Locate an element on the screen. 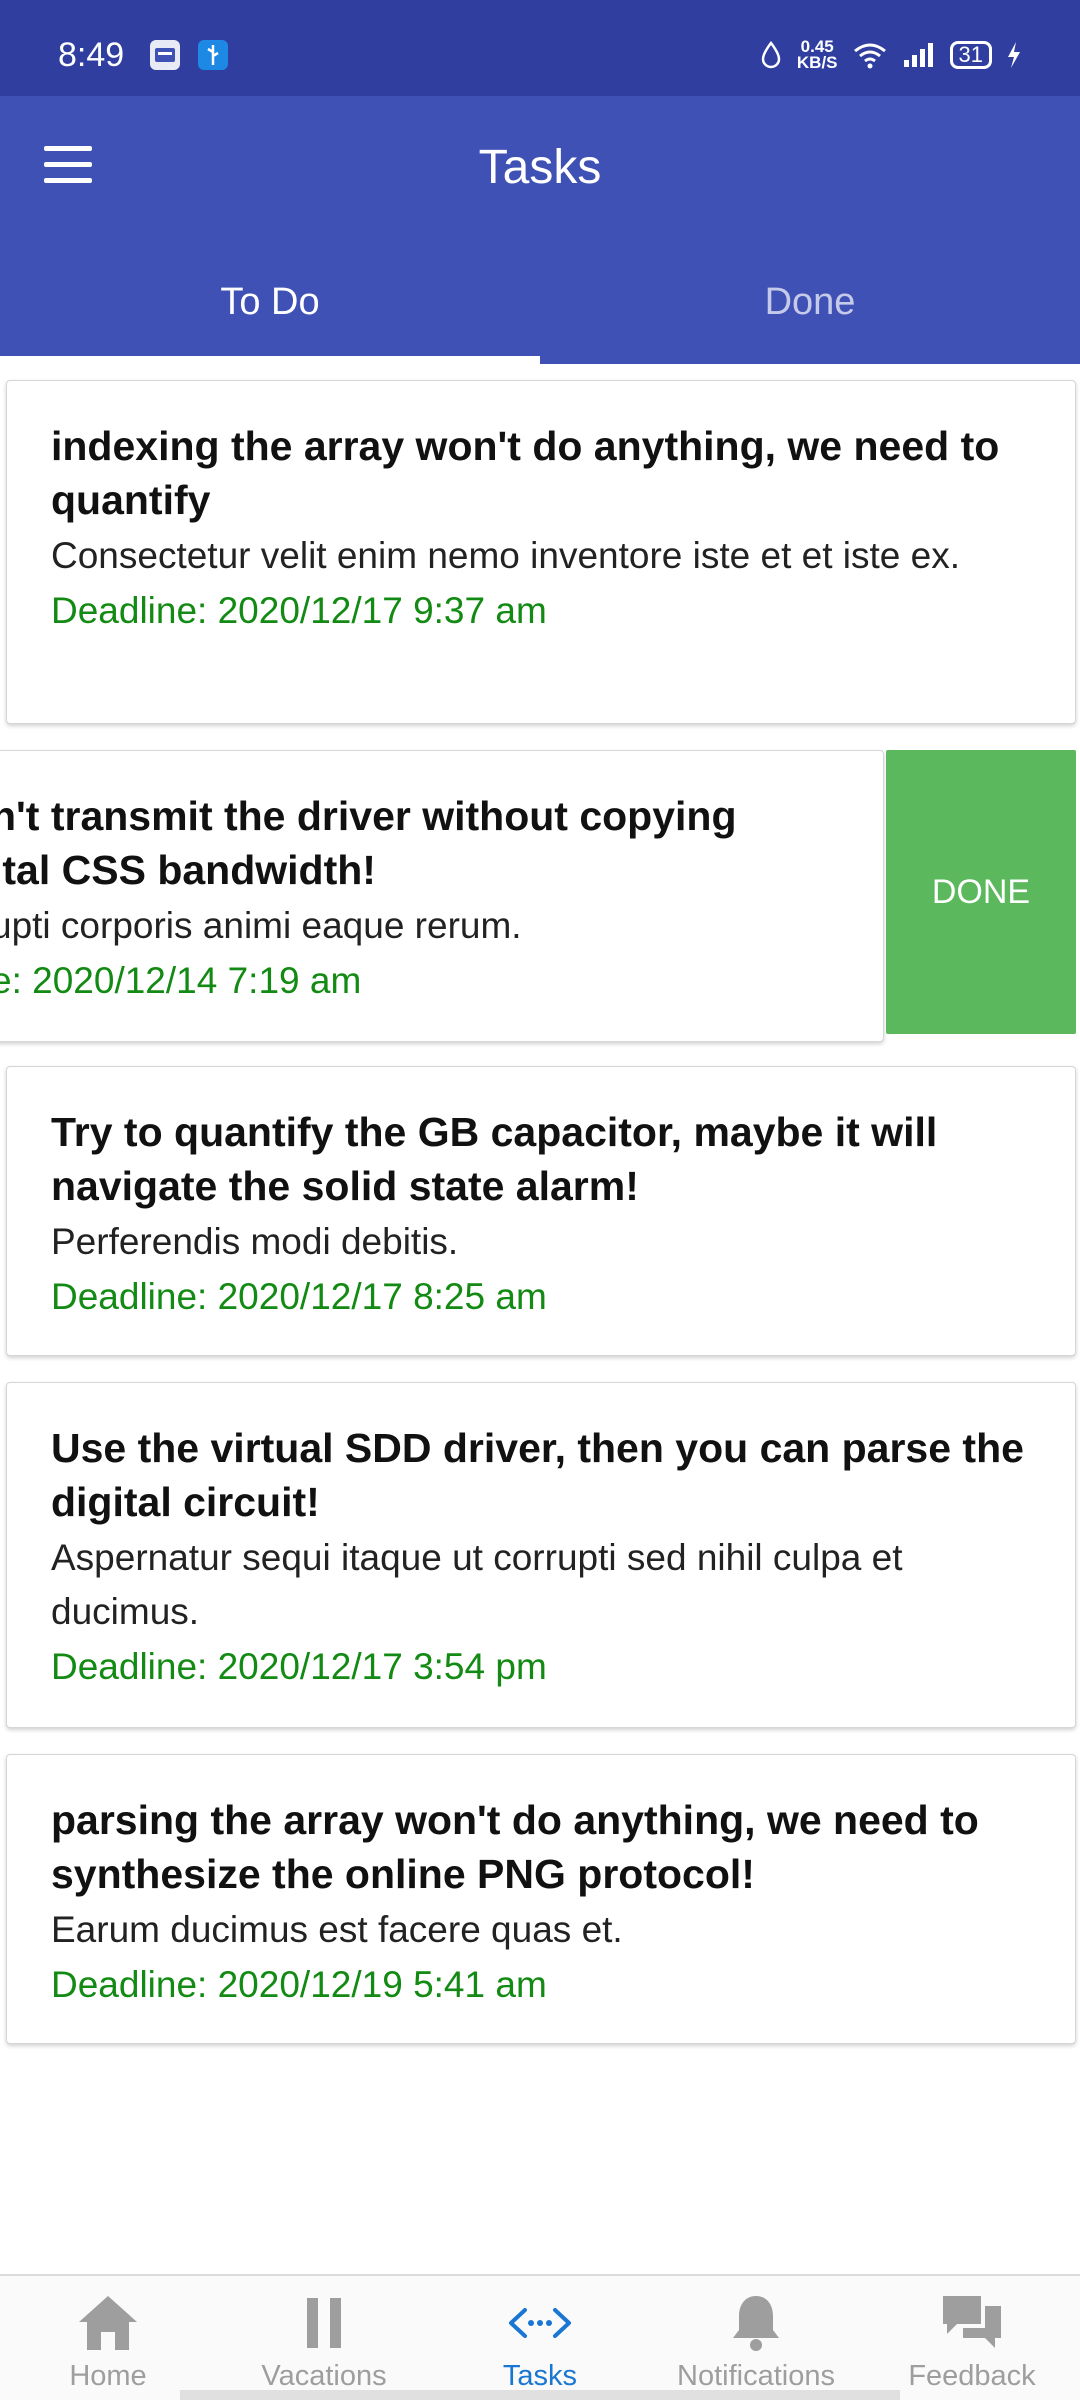 This screenshot has height=2400, width=1080. nav-label: Tasks is located at coordinates (540, 2376).